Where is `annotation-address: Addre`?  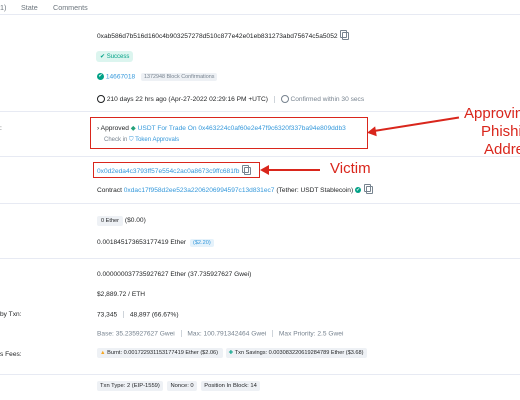 annotation-address: Addre is located at coordinates (502, 149).